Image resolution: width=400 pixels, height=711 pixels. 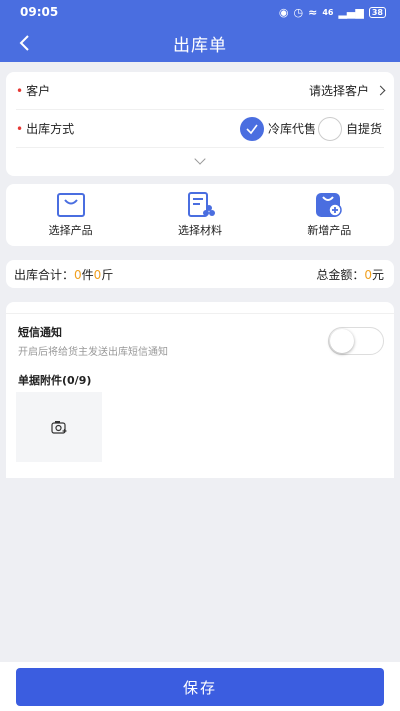 I want to click on eye-icon: ◉, so click(x=283, y=12).